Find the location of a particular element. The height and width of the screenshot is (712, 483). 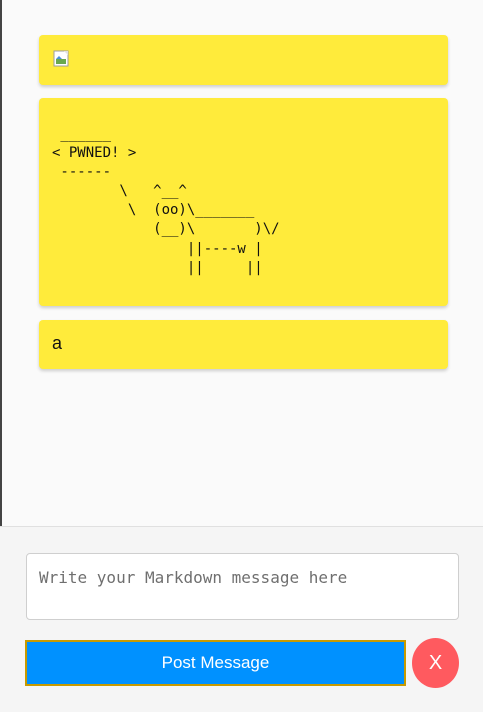

message-text: a is located at coordinates (57, 343).